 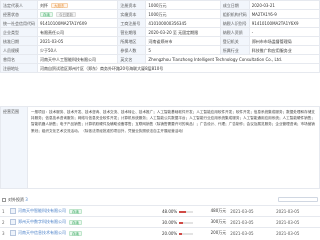 I want to click on company-cell: 河南天中智能科技有限公司 存续, so click(x=72, y=211).